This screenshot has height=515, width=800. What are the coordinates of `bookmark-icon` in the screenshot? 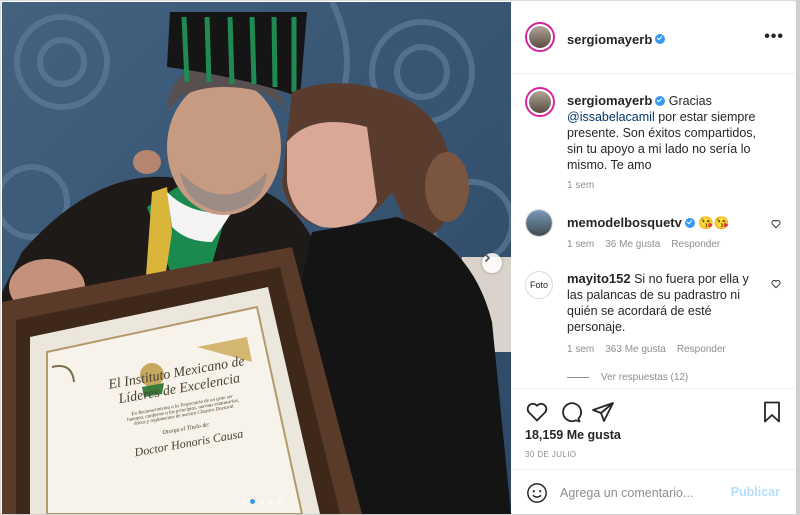 It's located at (772, 412).